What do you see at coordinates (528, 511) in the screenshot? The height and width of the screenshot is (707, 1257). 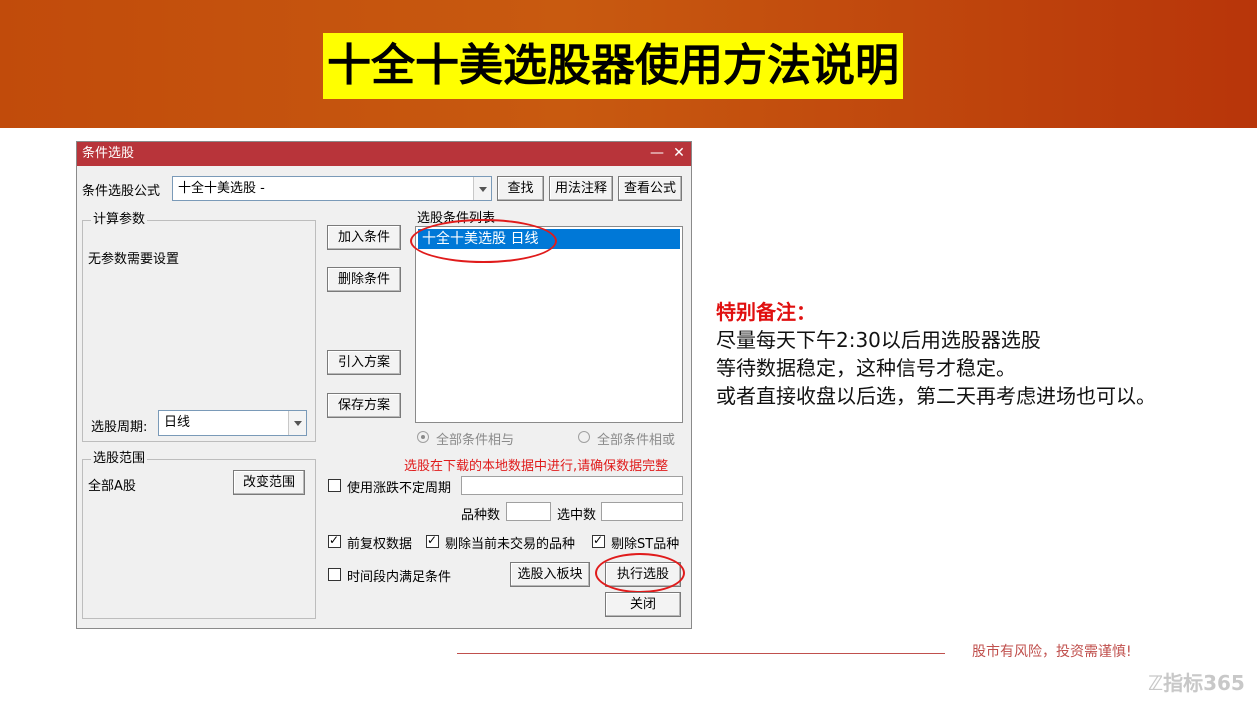 I see `count-field` at bounding box center [528, 511].